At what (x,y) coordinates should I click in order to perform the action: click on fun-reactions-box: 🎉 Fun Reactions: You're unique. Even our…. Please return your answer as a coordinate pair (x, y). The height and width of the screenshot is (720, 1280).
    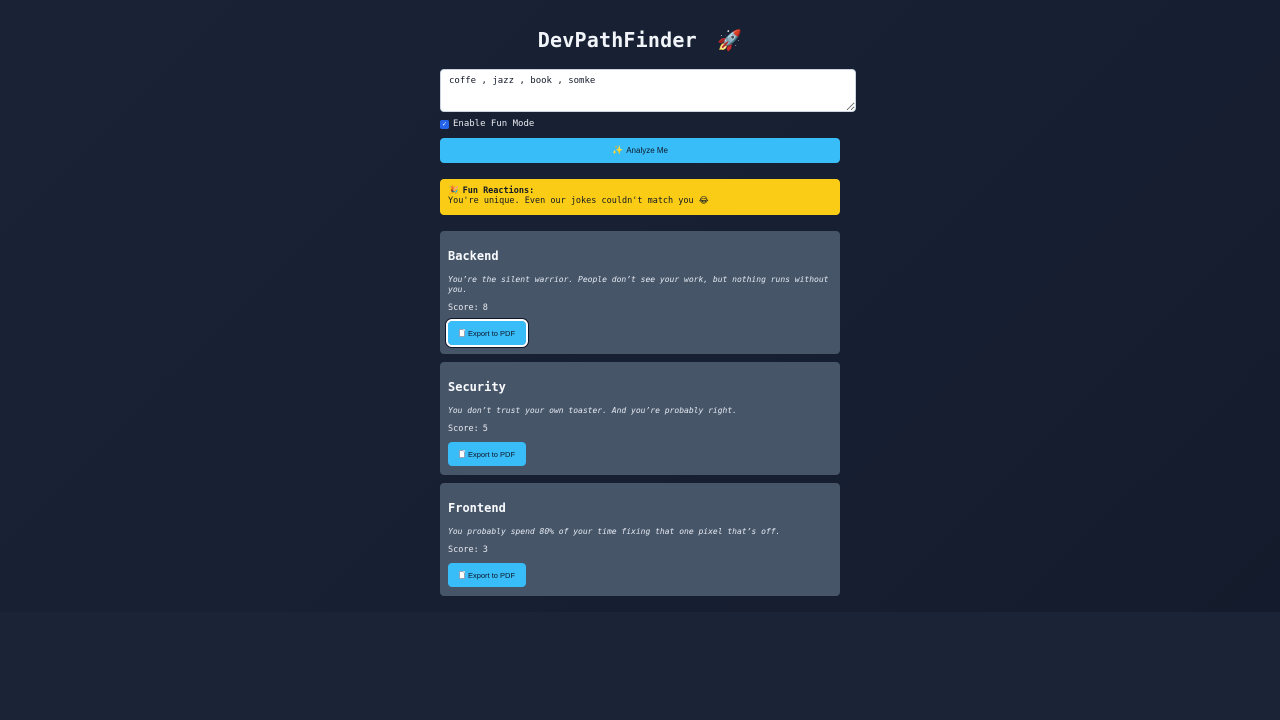
    Looking at the image, I should click on (640, 197).